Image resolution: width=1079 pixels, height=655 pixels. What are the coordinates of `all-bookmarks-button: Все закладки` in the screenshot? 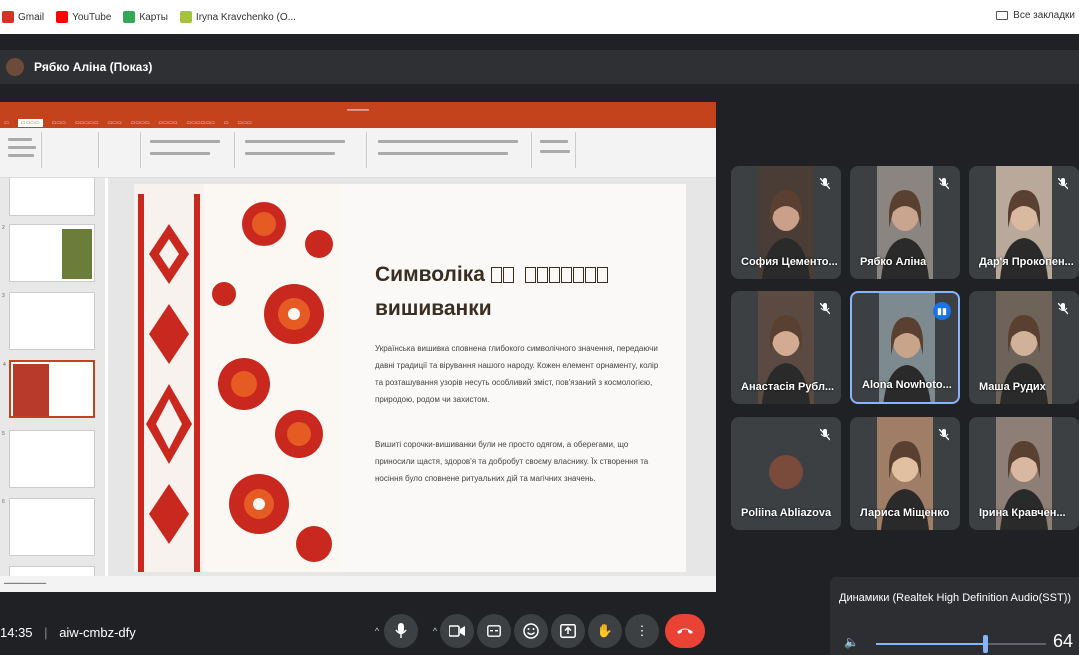 It's located at (1035, 15).